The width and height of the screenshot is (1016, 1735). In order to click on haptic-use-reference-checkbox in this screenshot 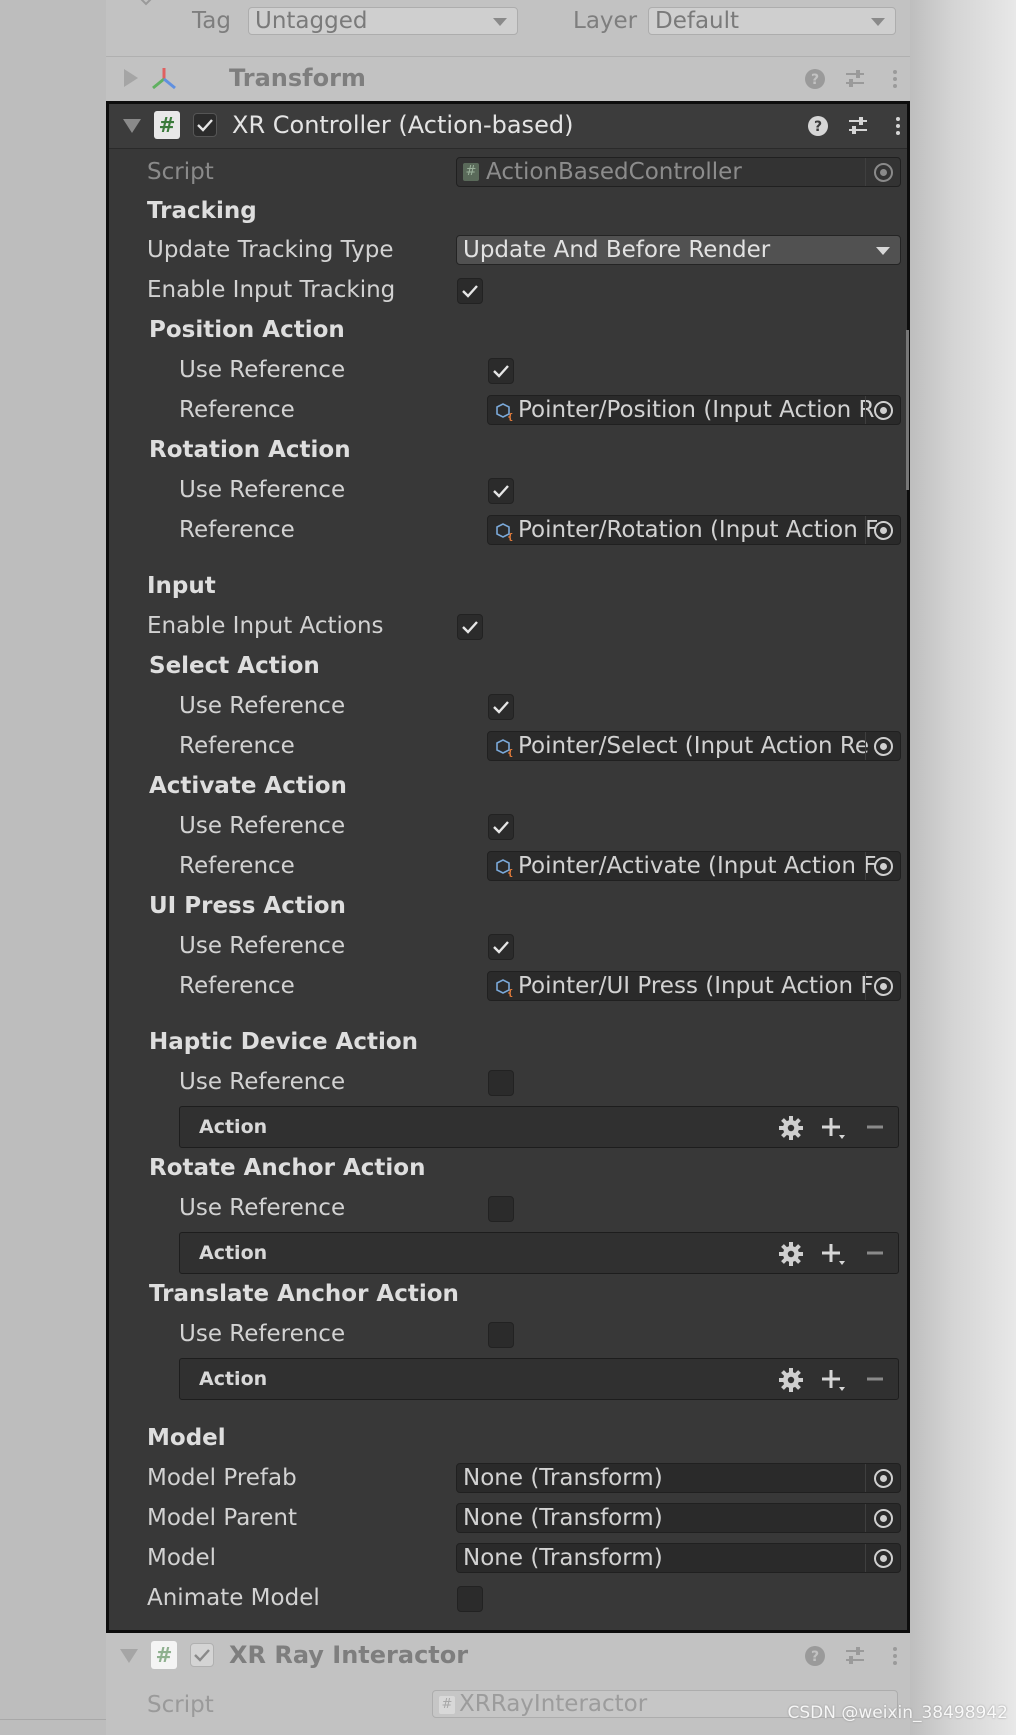, I will do `click(501, 1083)`.